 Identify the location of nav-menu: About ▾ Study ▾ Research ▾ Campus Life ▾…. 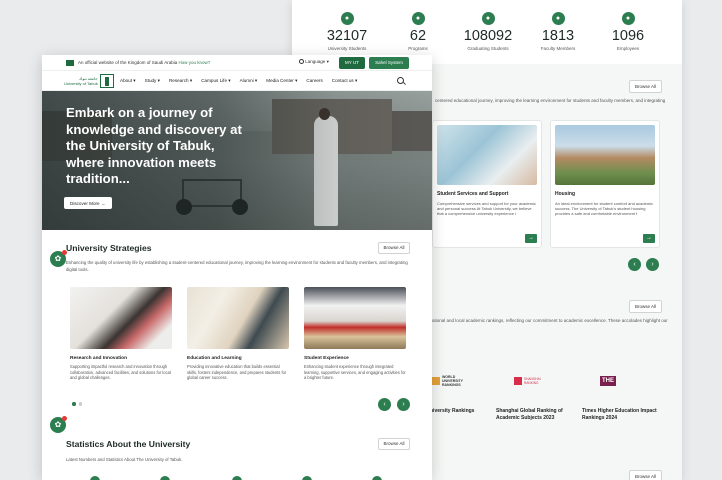
(238, 81).